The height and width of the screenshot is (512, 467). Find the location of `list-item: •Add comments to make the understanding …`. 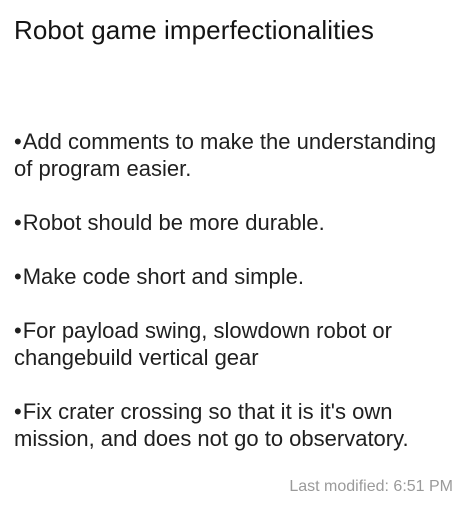

list-item: •Add comments to make the understanding … is located at coordinates (234, 155).